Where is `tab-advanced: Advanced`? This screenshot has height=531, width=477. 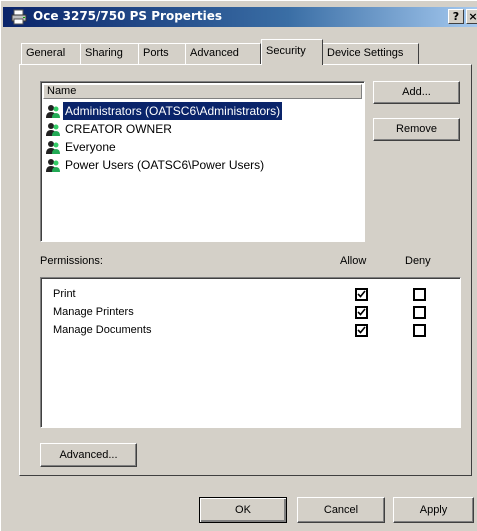 tab-advanced: Advanced is located at coordinates (223, 53).